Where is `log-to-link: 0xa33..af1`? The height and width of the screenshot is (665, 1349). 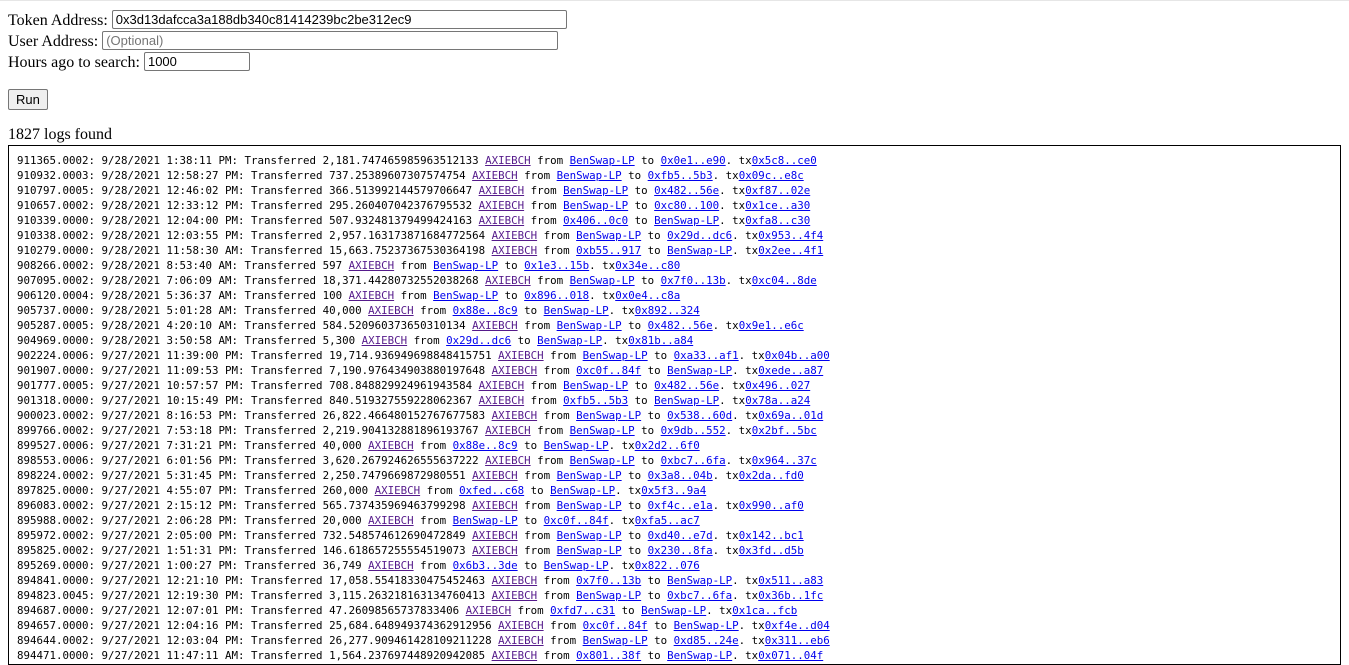
log-to-link: 0xa33..af1 is located at coordinates (706, 355).